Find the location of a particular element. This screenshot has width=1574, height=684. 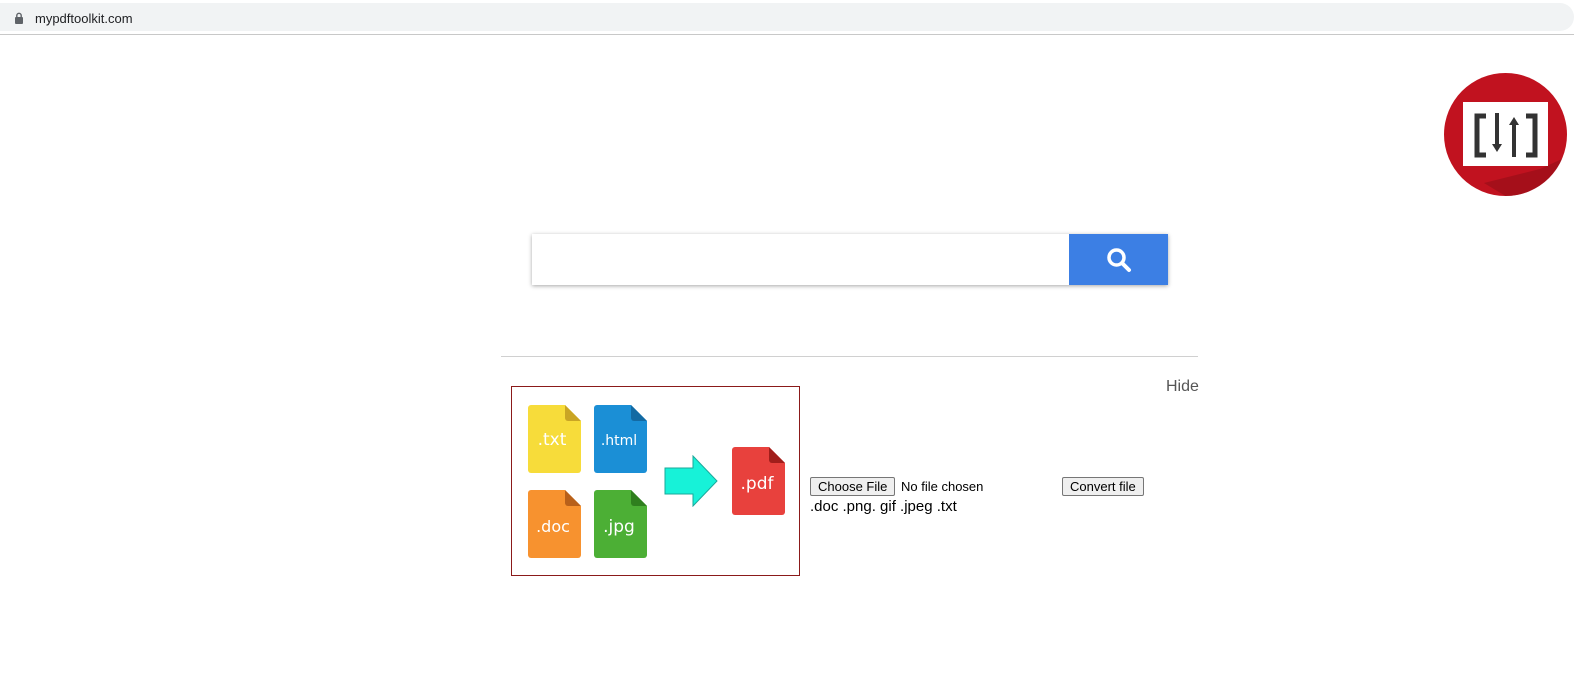

url-field: mypdftoolkit.com is located at coordinates (787, 17).